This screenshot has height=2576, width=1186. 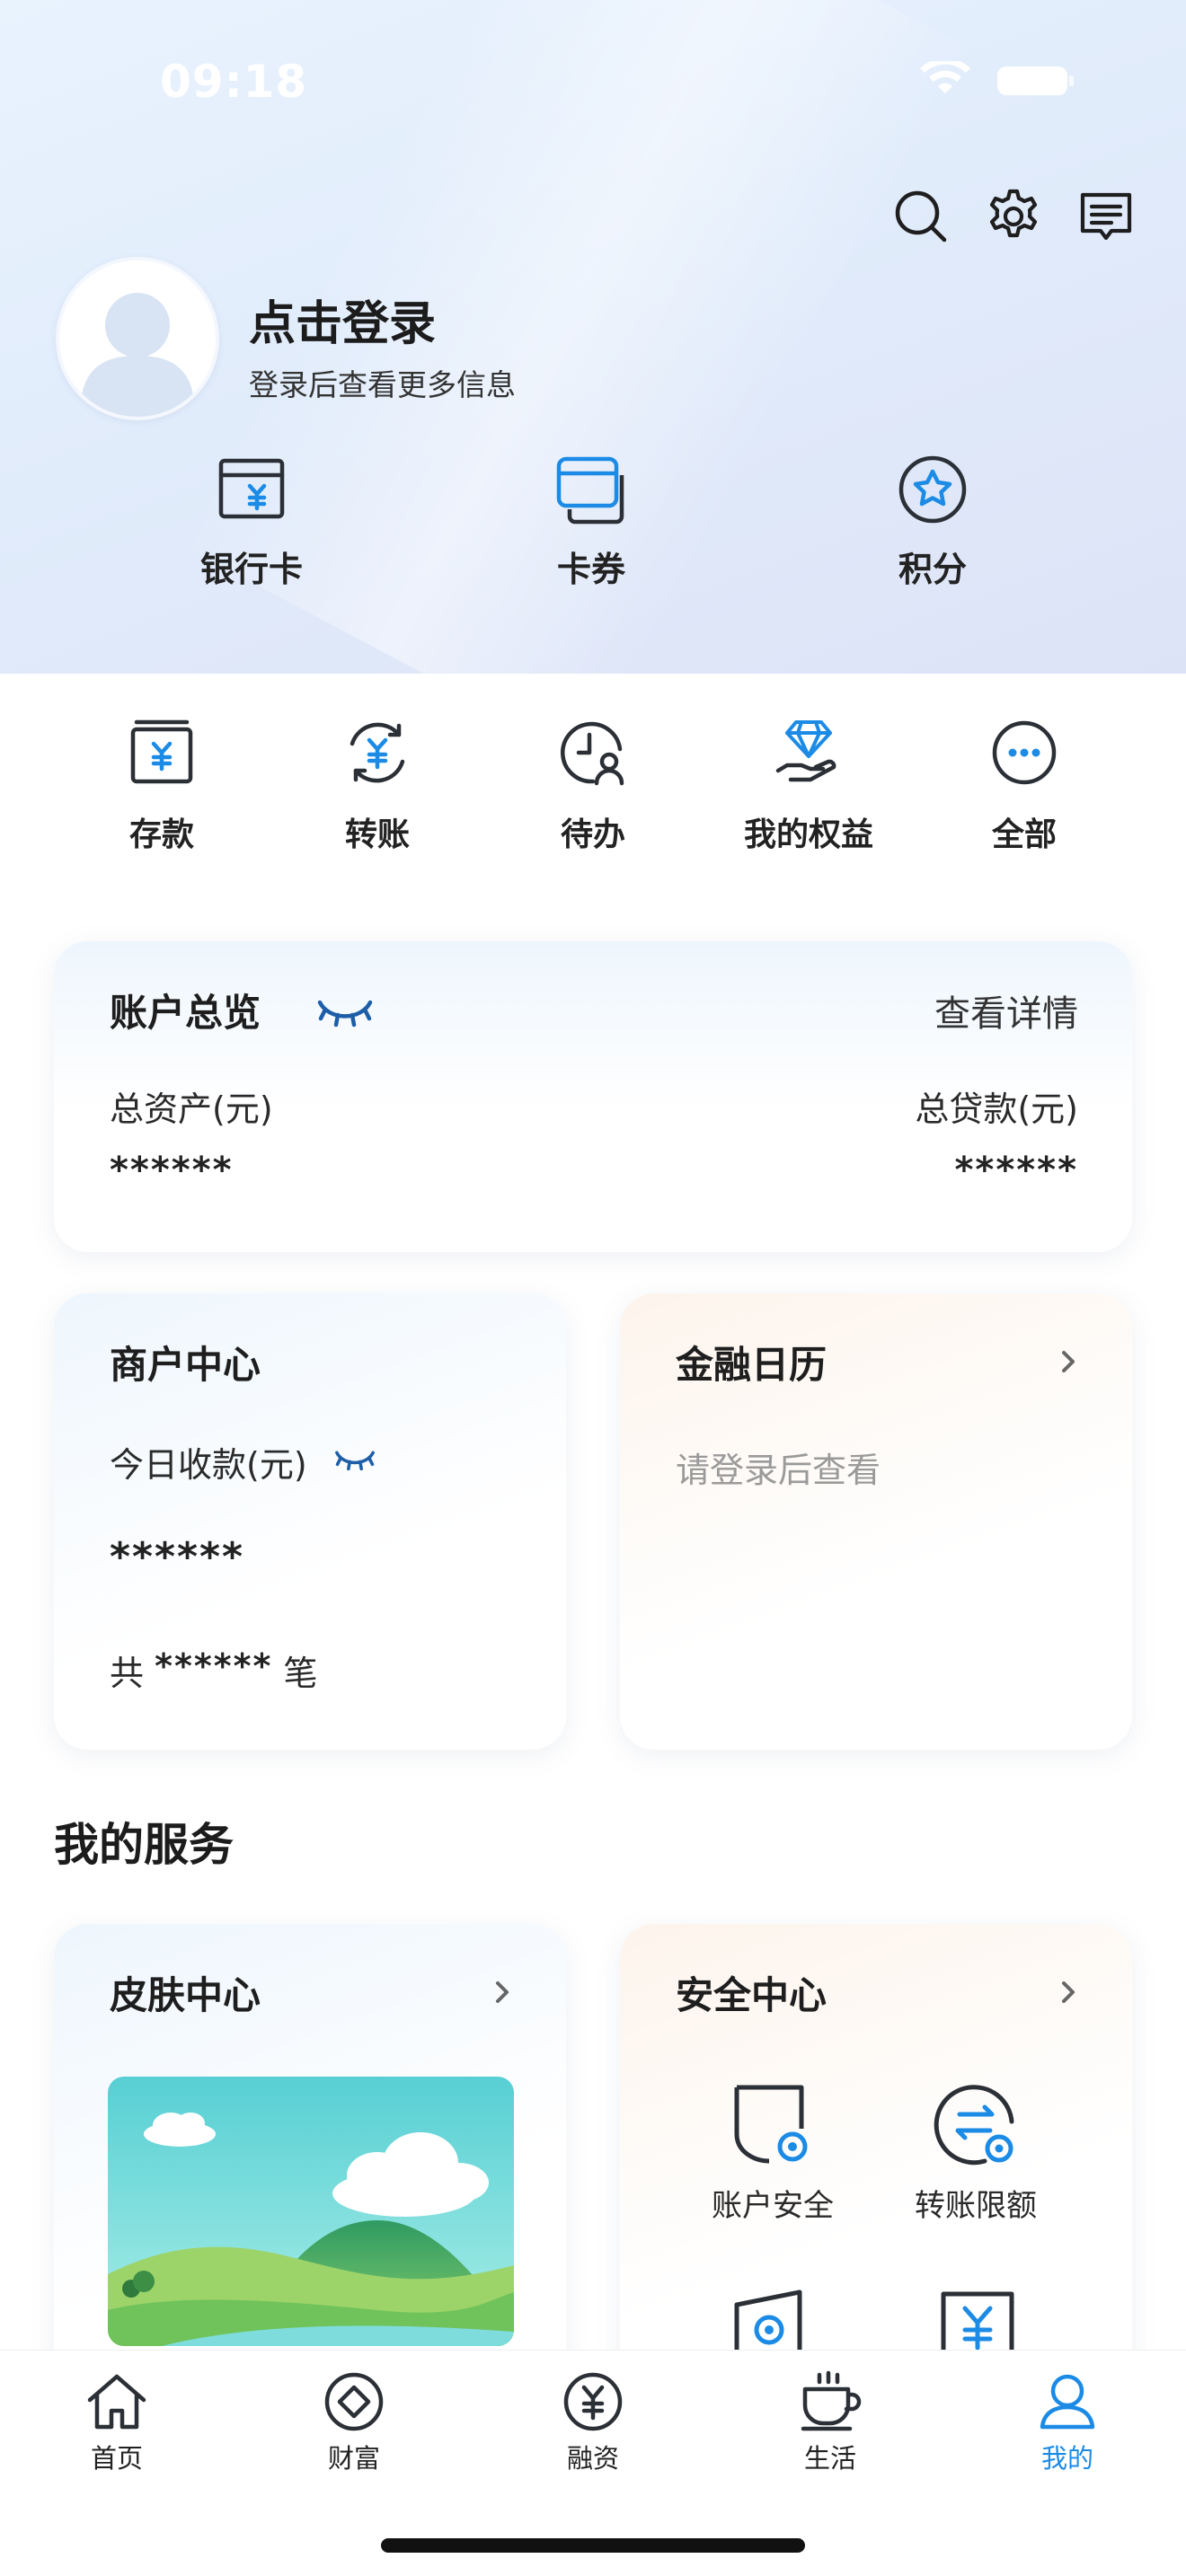 I want to click on today-receipts-label: 今日收款(元), so click(x=208, y=1465).